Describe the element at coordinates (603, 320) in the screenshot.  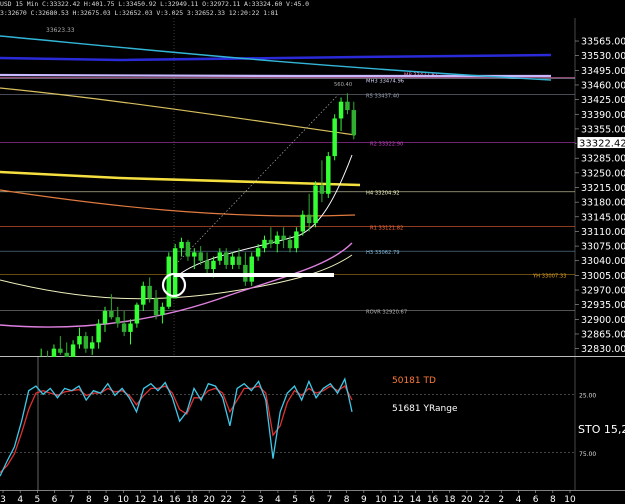
I see `y-tick-label: 32900.00` at that location.